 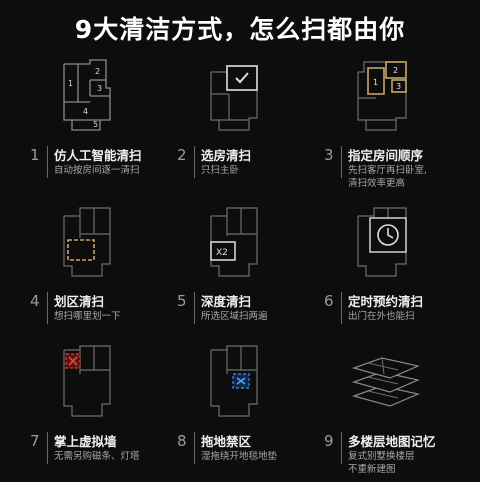 I want to click on feature-number: 7, so click(x=35, y=441).